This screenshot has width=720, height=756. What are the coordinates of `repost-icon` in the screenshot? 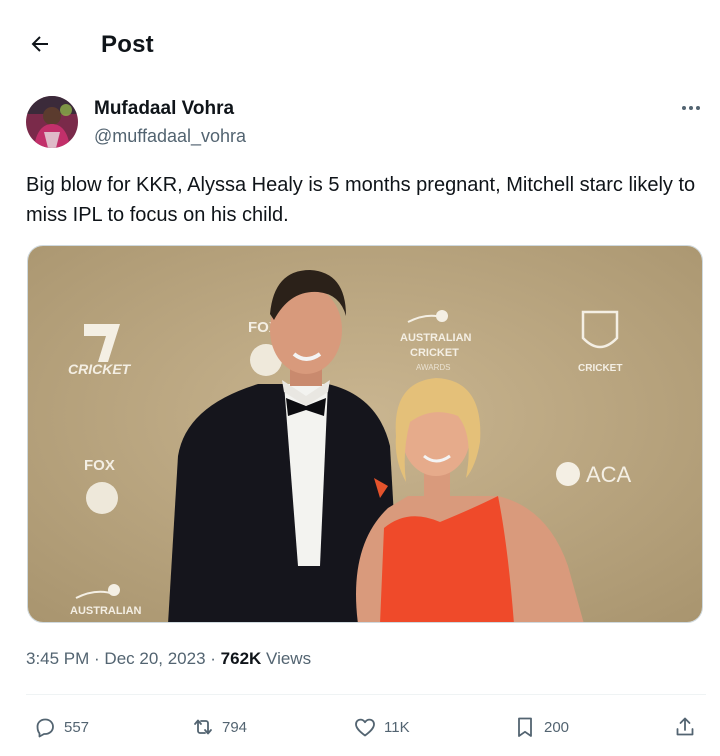 It's located at (203, 727).